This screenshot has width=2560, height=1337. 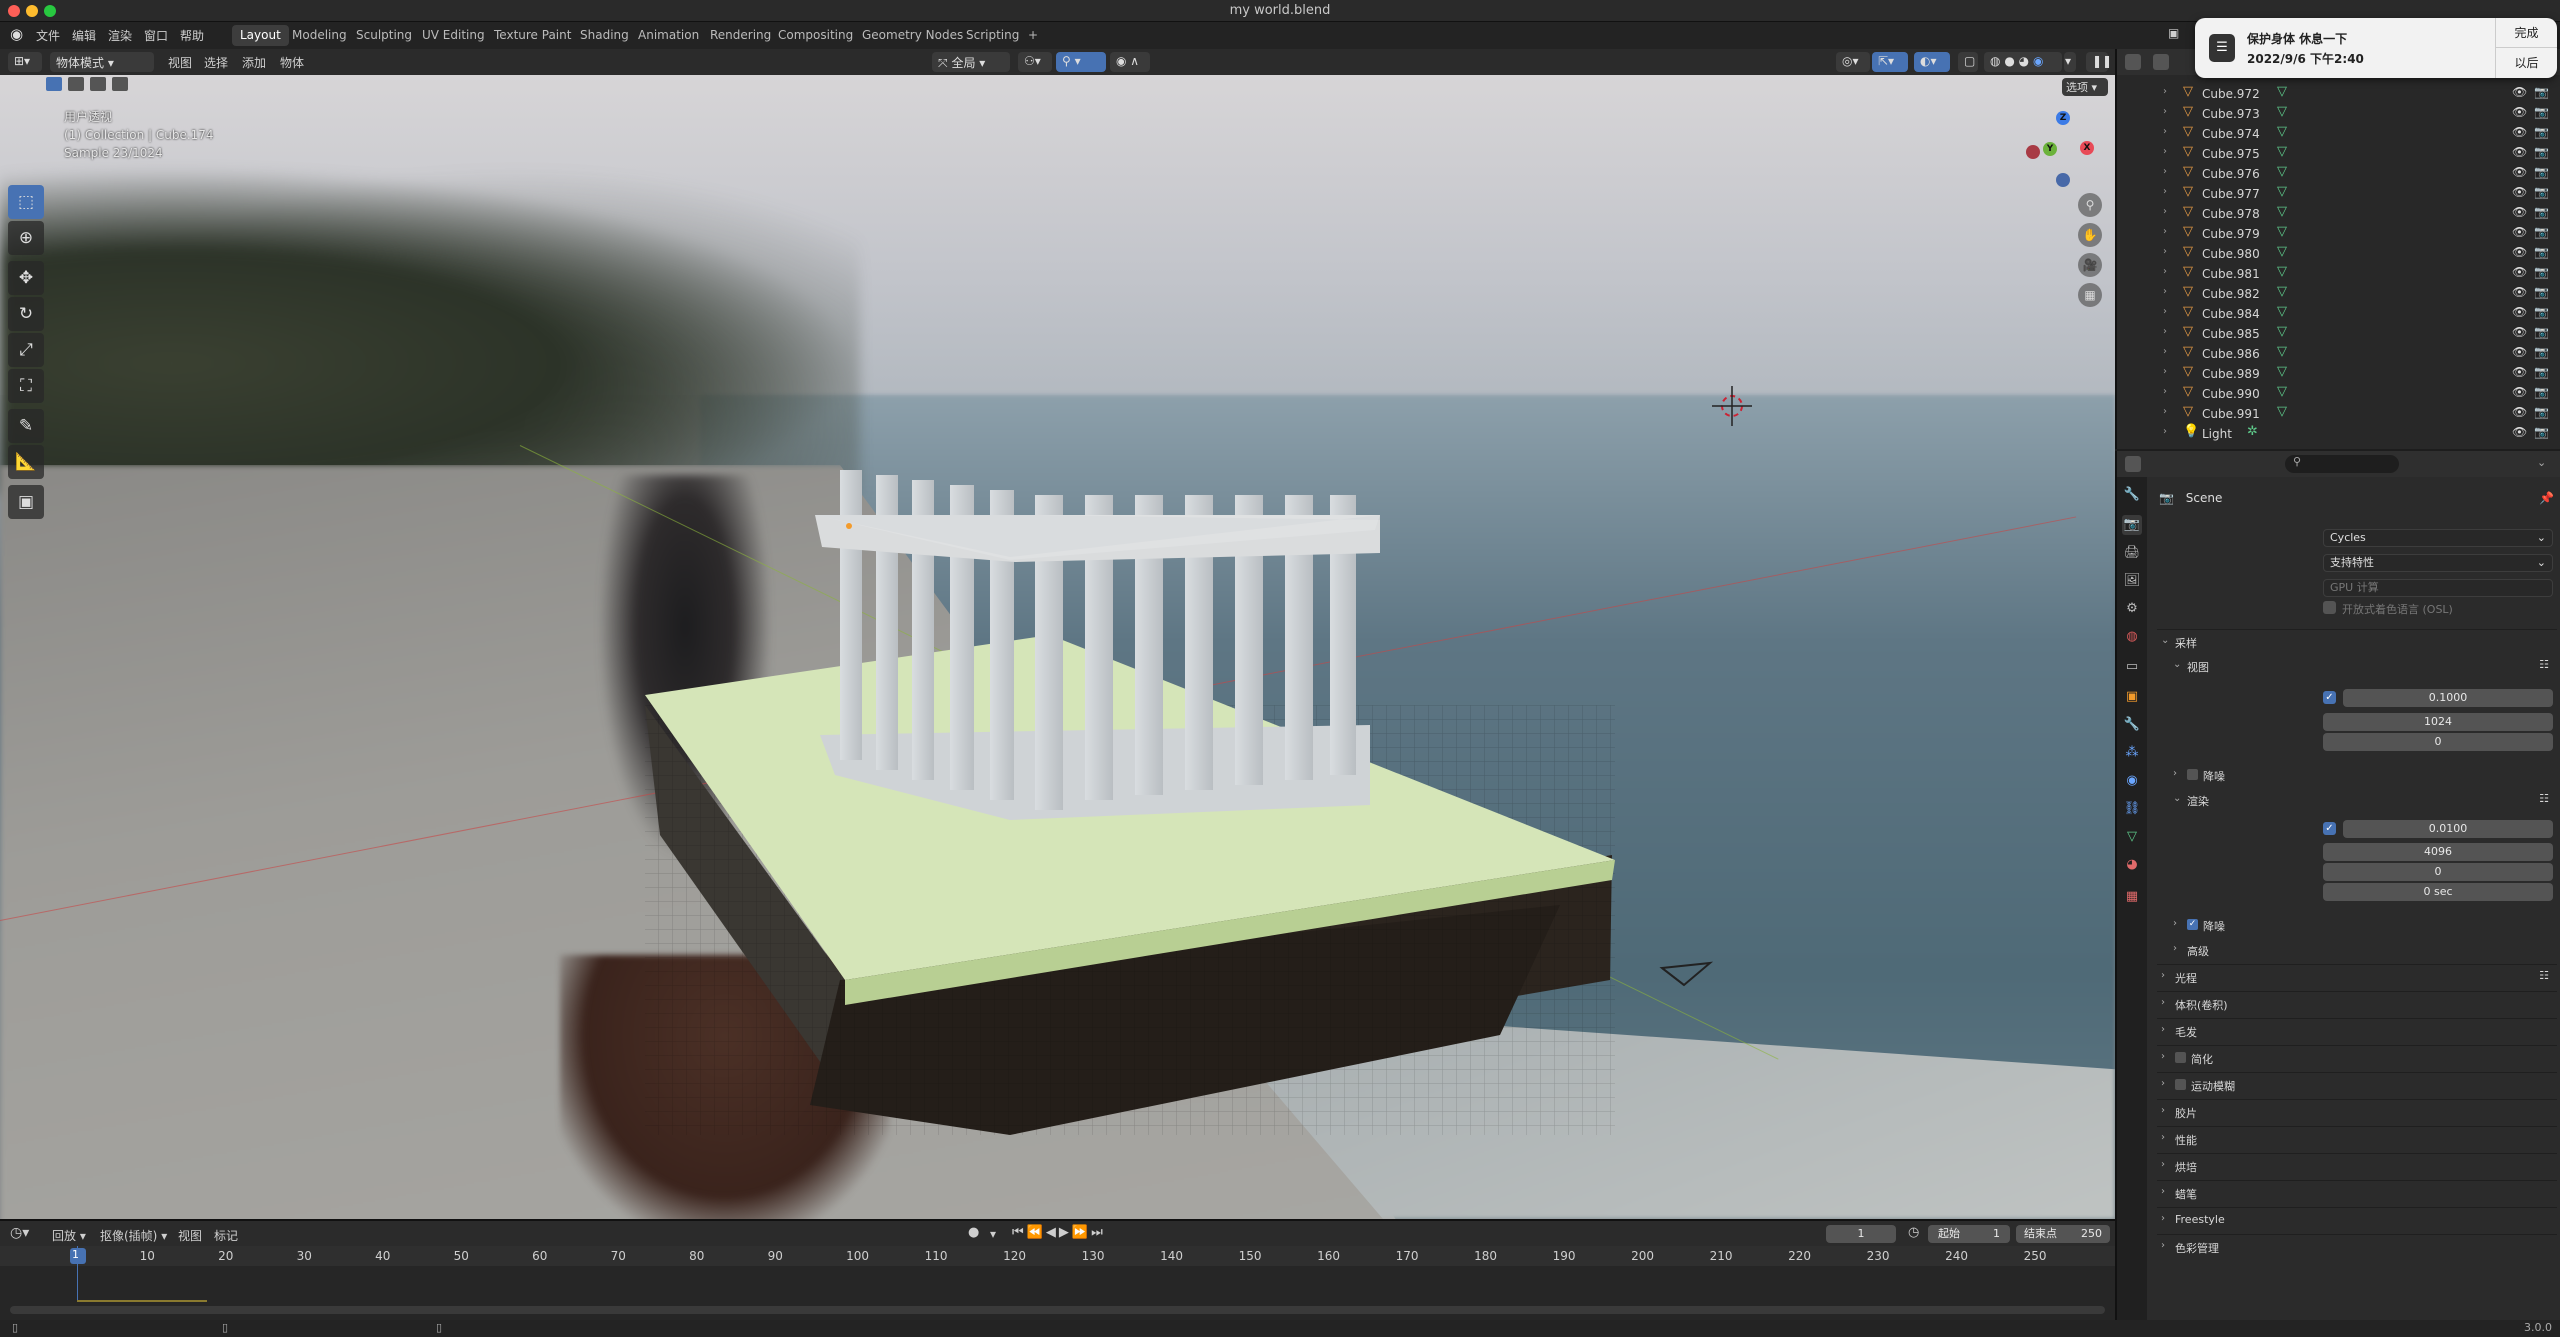 I want to click on play-reverse-icon: ◀, so click(x=1052, y=1232).